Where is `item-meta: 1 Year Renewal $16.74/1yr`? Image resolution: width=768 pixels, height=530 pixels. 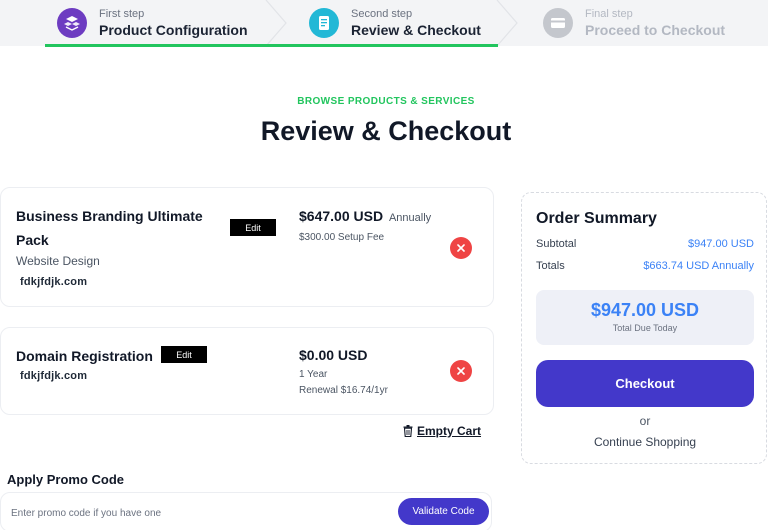
item-meta: 1 Year Renewal $16.74/1yr is located at coordinates (343, 383).